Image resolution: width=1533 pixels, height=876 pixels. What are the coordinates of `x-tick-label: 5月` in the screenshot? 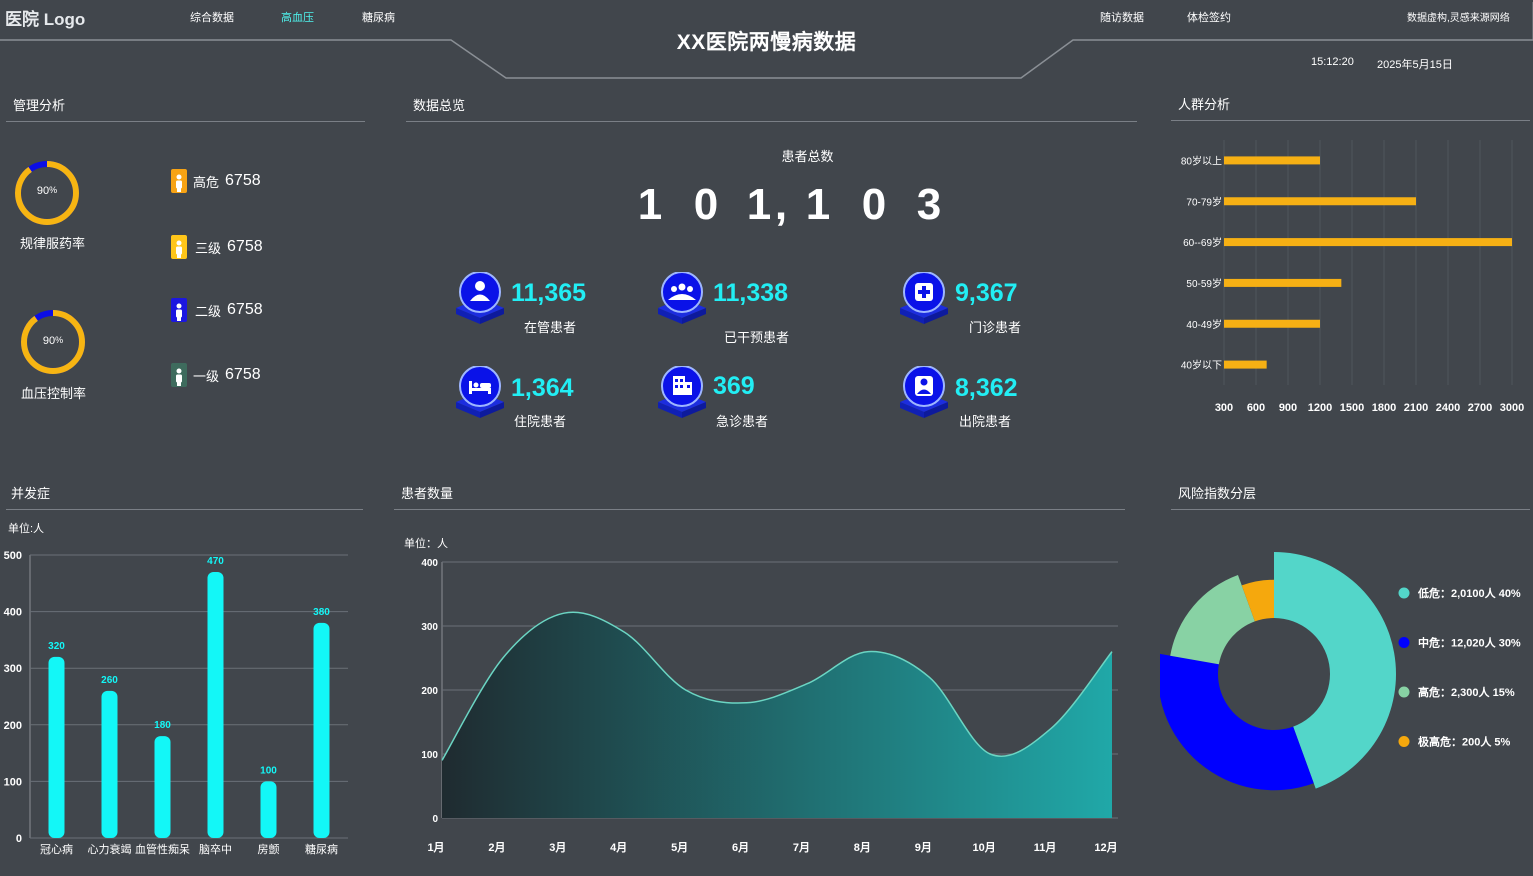 It's located at (679, 847).